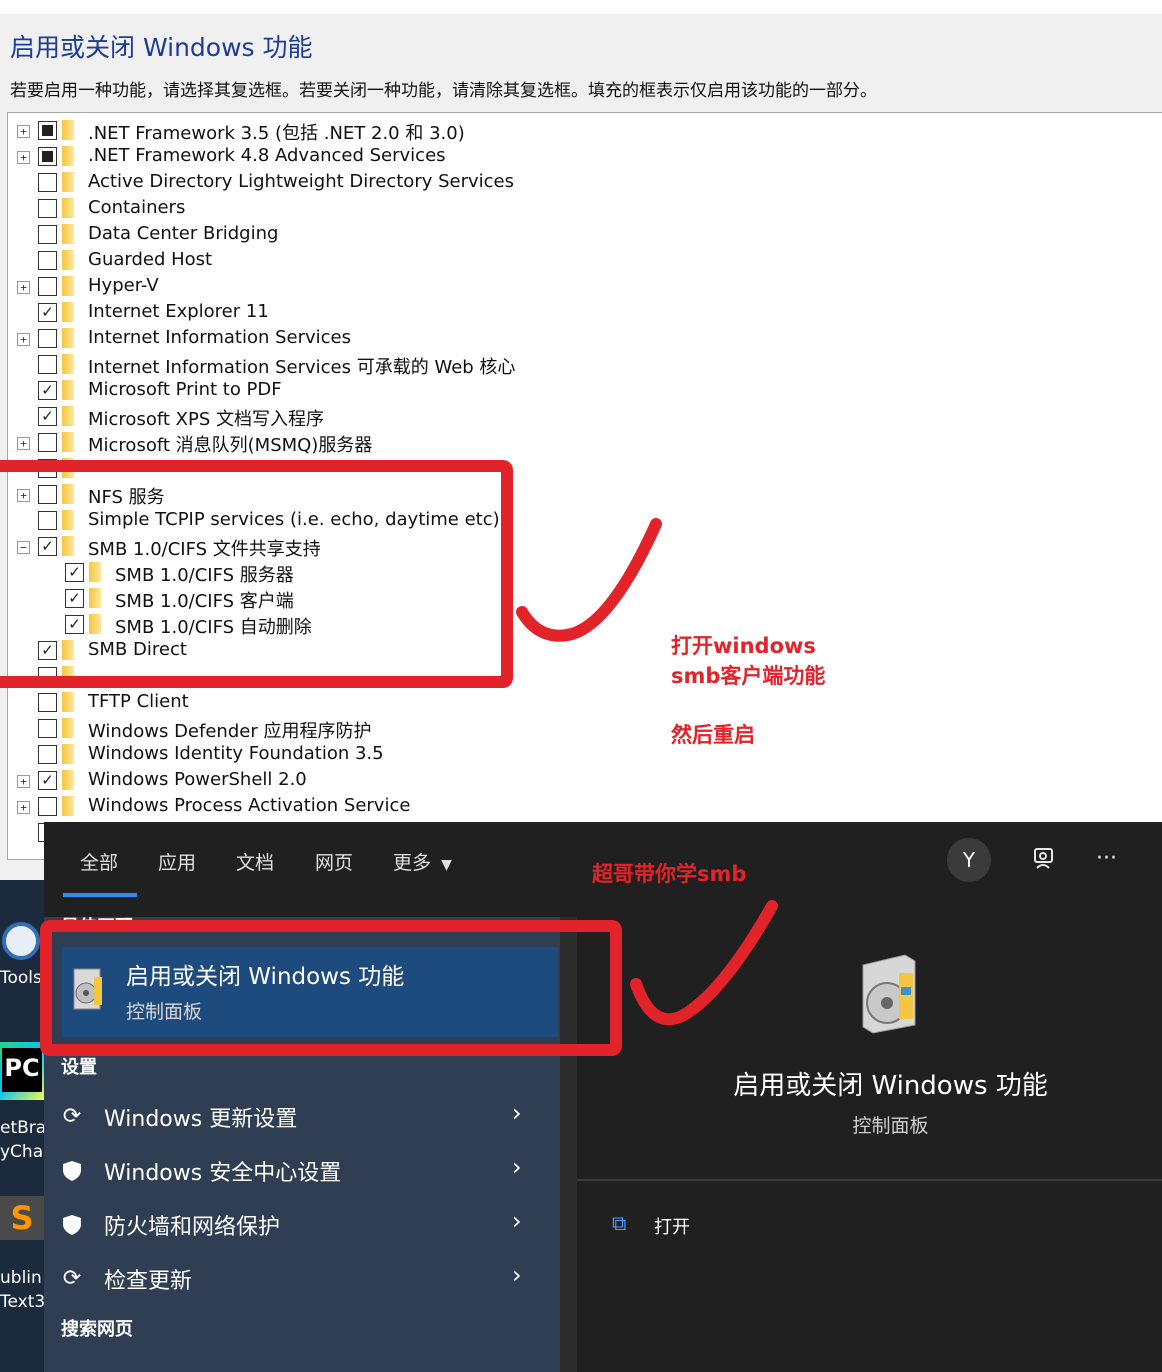 This screenshot has height=1372, width=1162. Describe the element at coordinates (177, 861) in the screenshot. I see `tab-apps: 应用` at that location.